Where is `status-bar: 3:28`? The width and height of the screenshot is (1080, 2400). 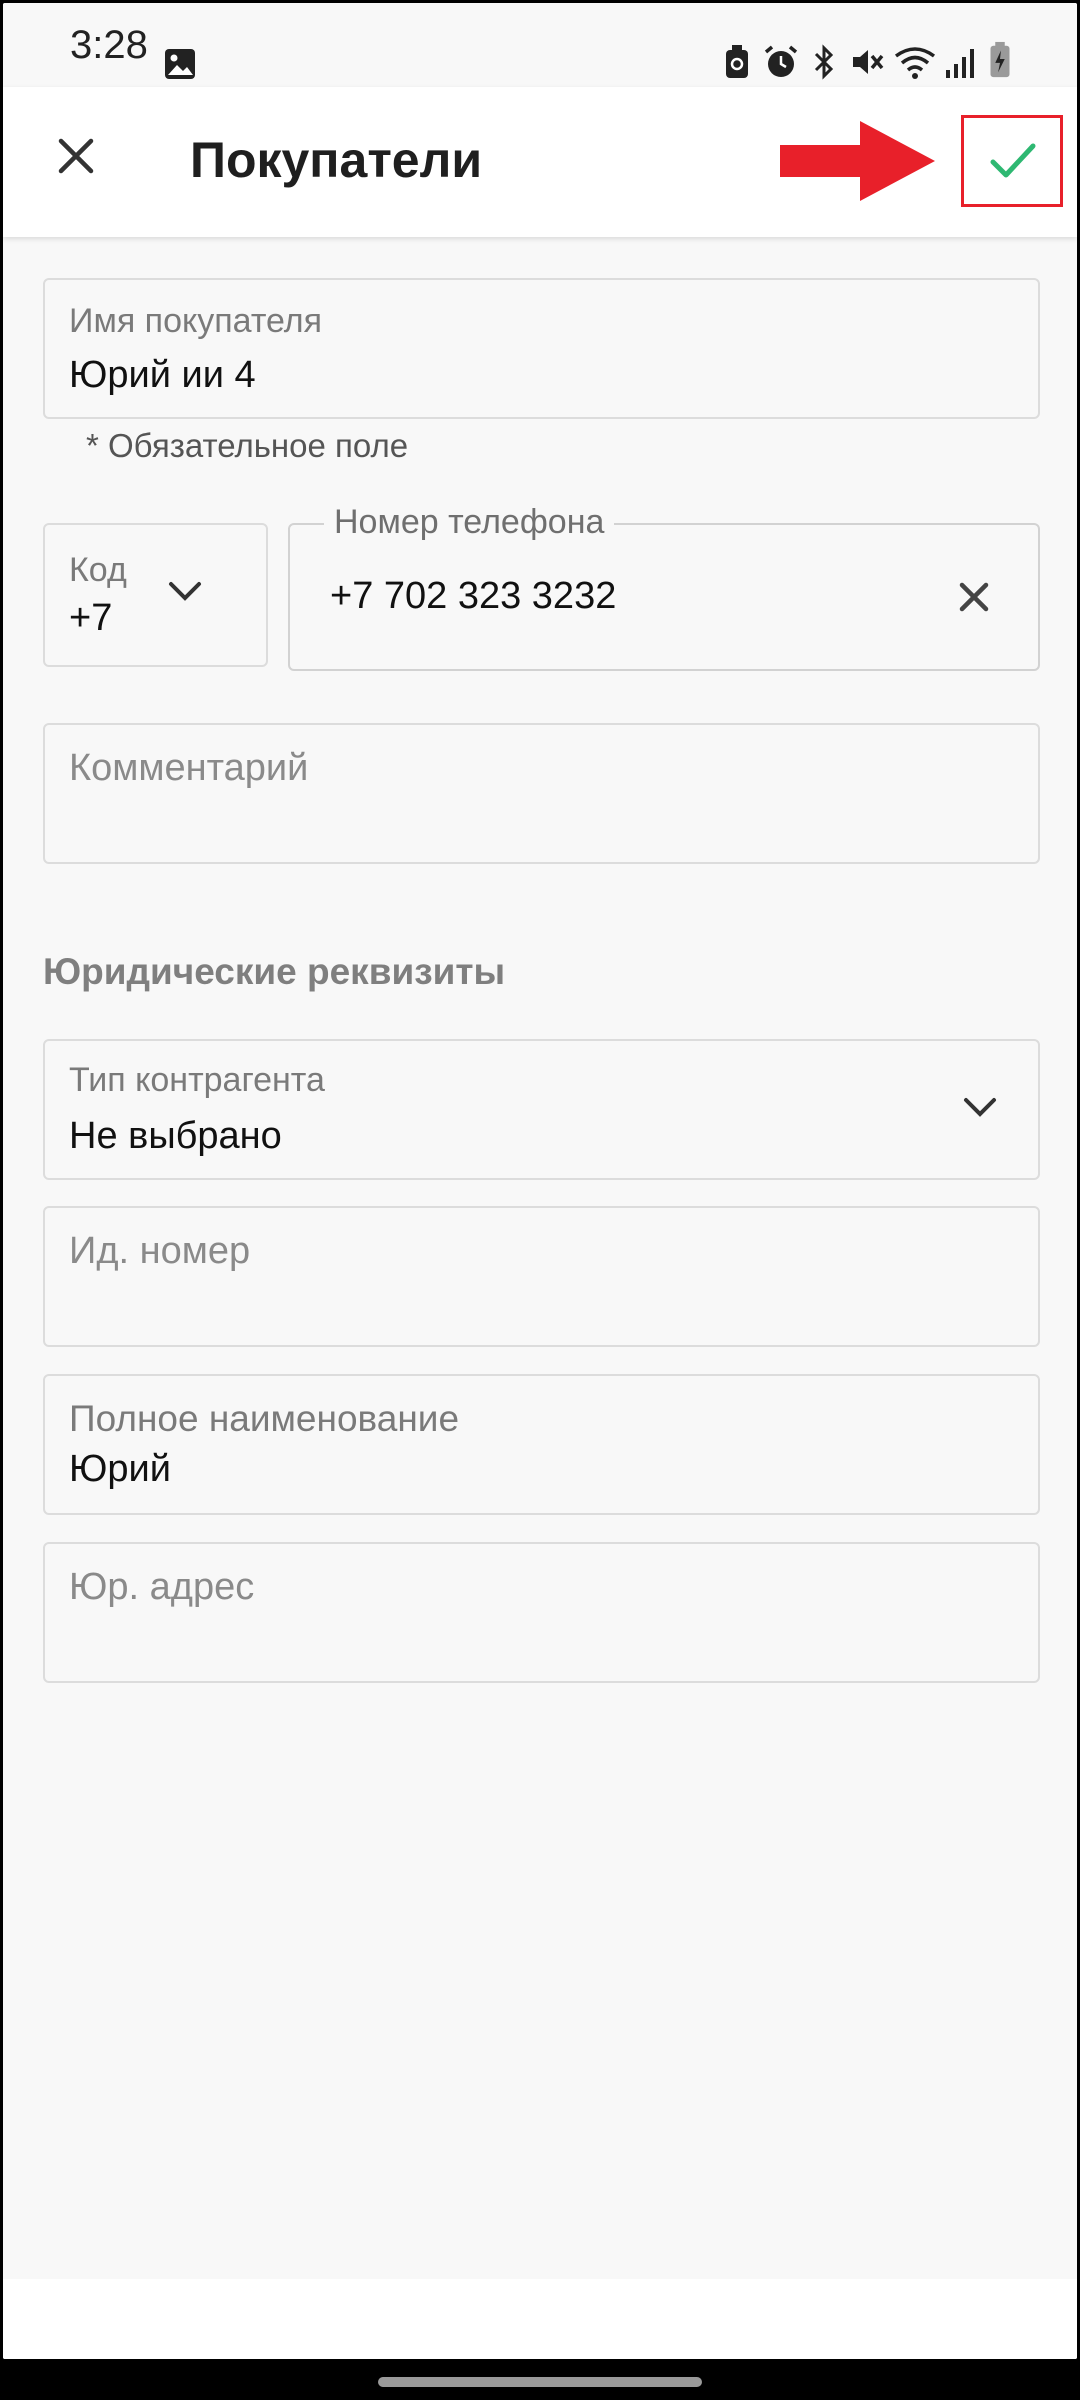 status-bar: 3:28 is located at coordinates (540, 45).